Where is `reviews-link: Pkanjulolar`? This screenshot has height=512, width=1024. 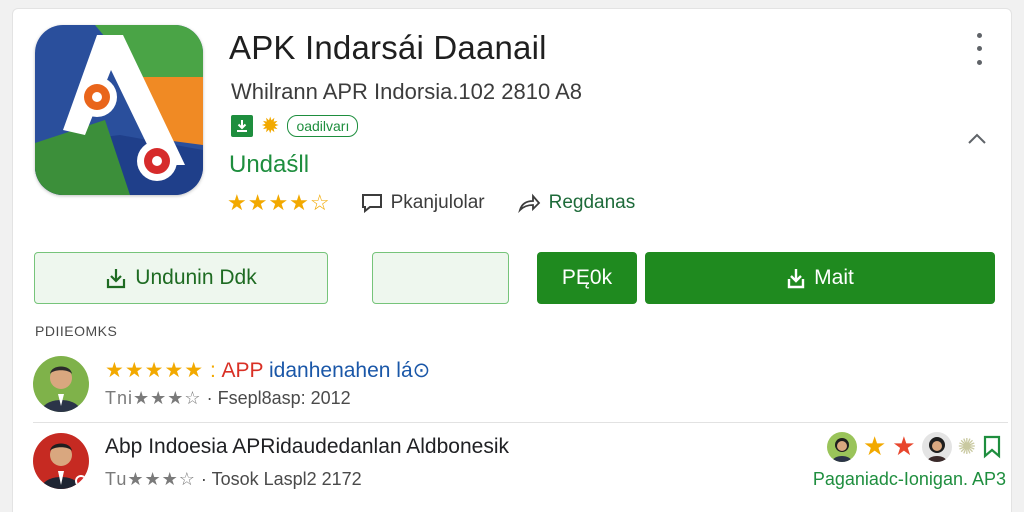 reviews-link: Pkanjulolar is located at coordinates (423, 203).